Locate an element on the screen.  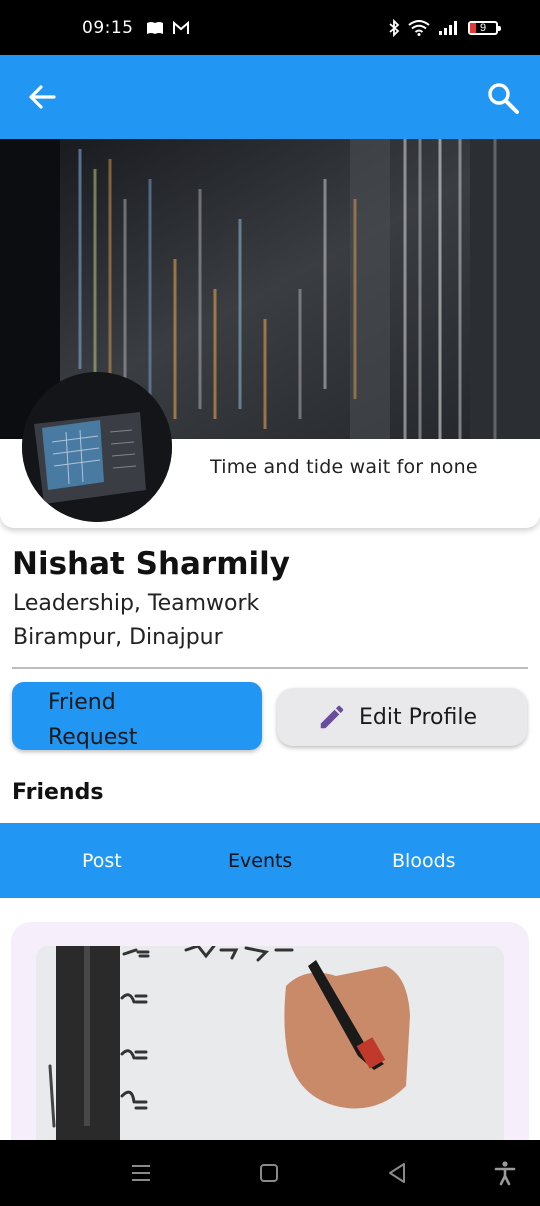
tab-events: Events is located at coordinates (260, 860).